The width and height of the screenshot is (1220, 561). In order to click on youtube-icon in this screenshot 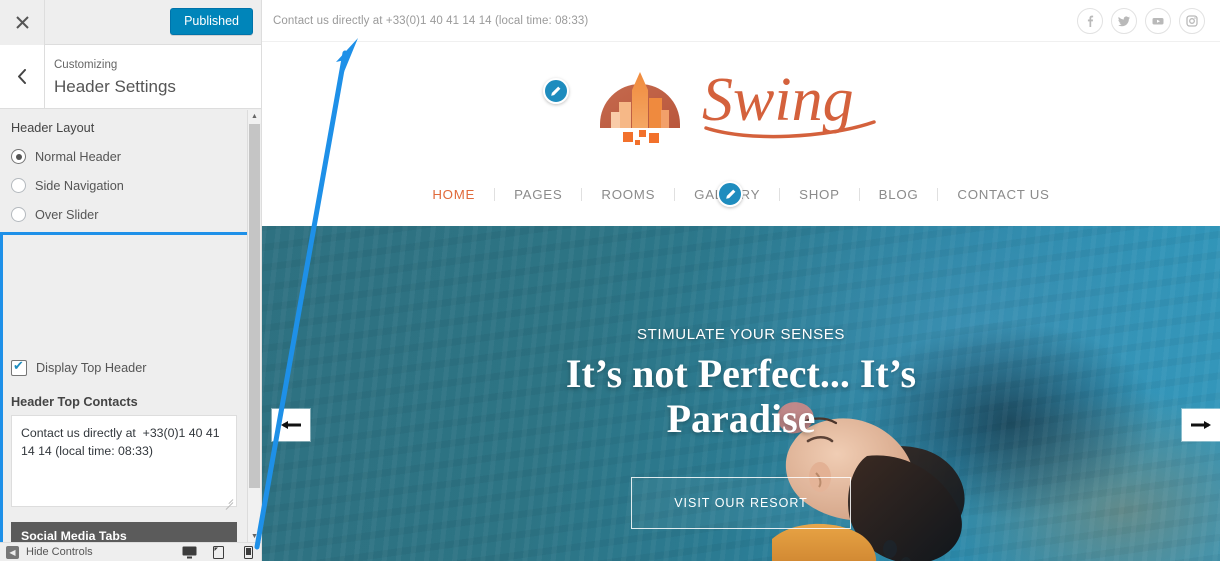, I will do `click(1158, 20)`.